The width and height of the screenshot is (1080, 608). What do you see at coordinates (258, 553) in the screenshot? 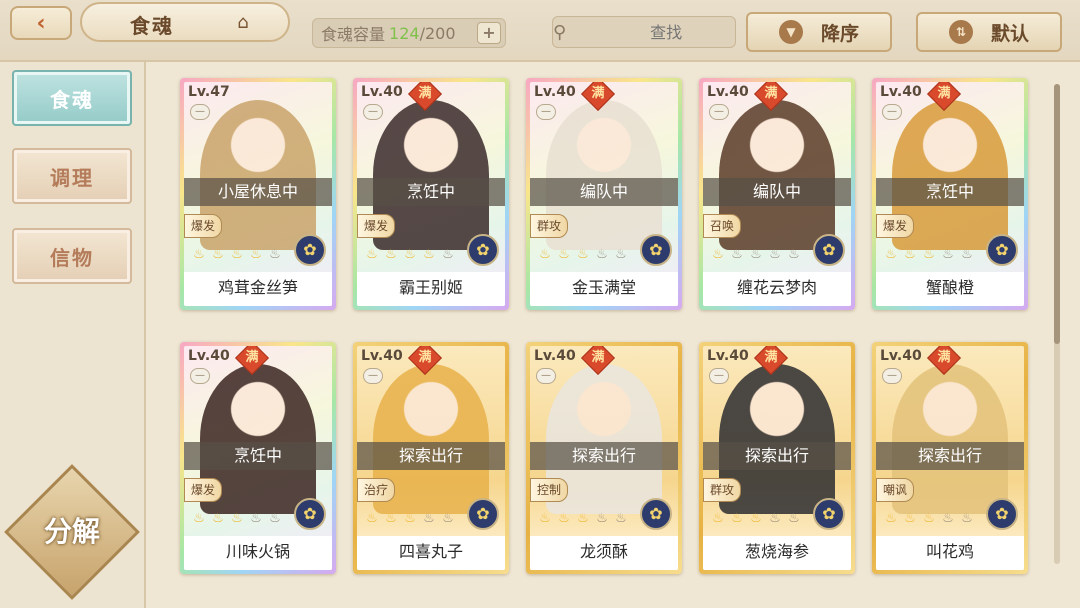
I see `food-soul-name: 川味火锅` at bounding box center [258, 553].